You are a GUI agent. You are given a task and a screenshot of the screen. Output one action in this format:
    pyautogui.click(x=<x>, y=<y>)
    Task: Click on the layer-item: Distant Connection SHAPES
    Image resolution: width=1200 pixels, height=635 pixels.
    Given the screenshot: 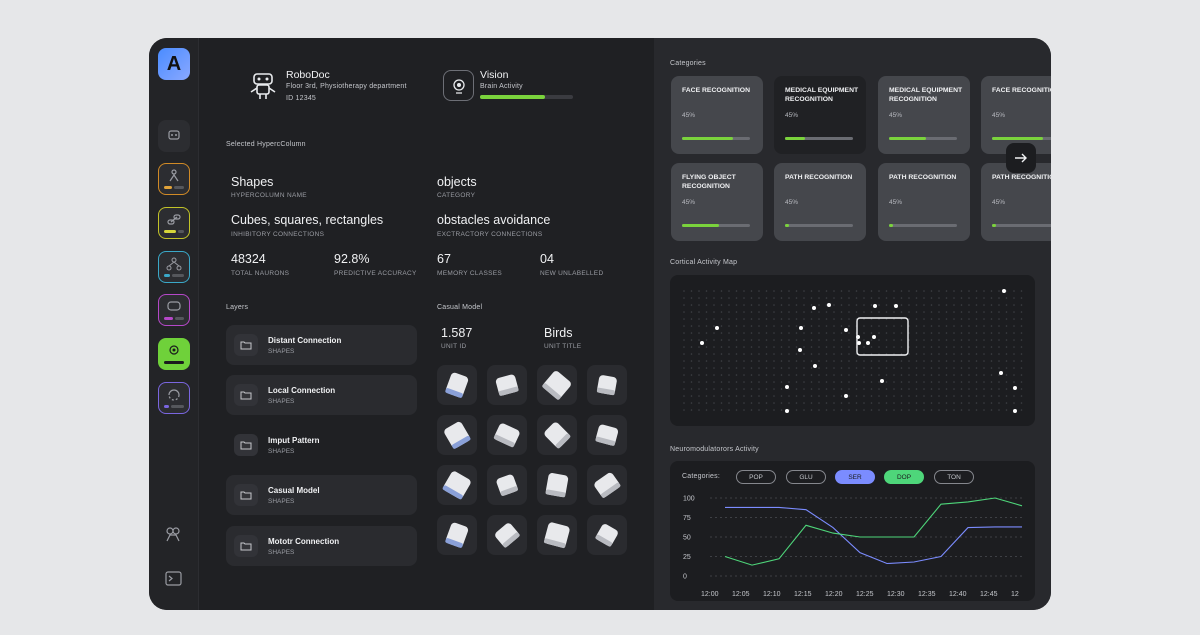 What is the action you would take?
    pyautogui.click(x=321, y=345)
    